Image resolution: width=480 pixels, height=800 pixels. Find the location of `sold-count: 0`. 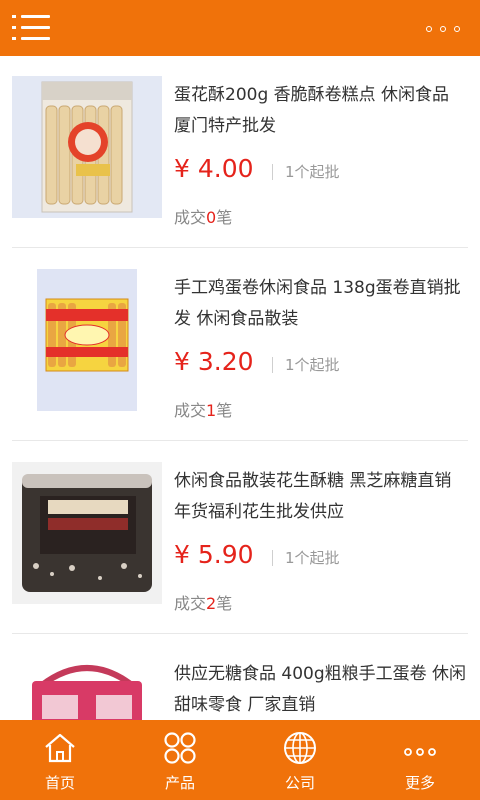

sold-count: 0 is located at coordinates (211, 217).